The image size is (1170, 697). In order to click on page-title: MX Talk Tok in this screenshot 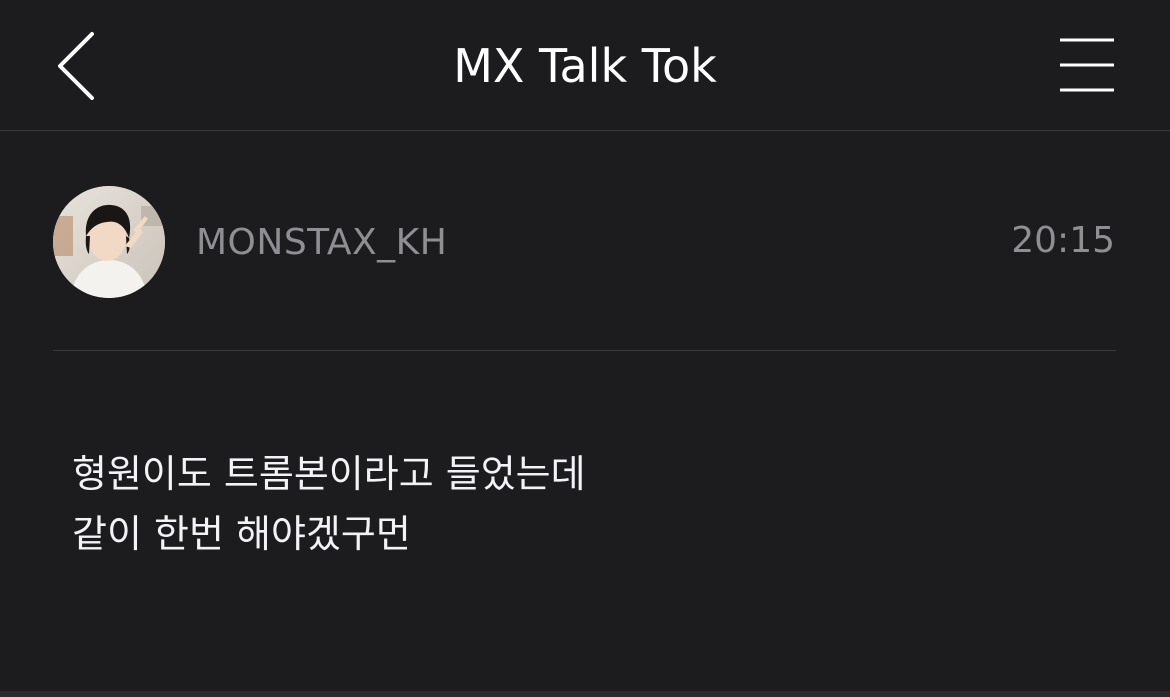, I will do `click(585, 66)`.